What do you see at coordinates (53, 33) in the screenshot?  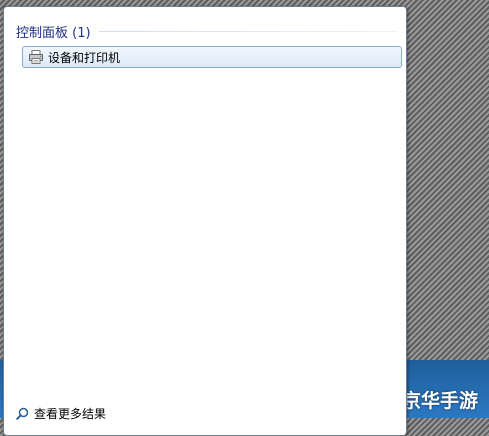 I see `group-title: 控制面板 (1)` at bounding box center [53, 33].